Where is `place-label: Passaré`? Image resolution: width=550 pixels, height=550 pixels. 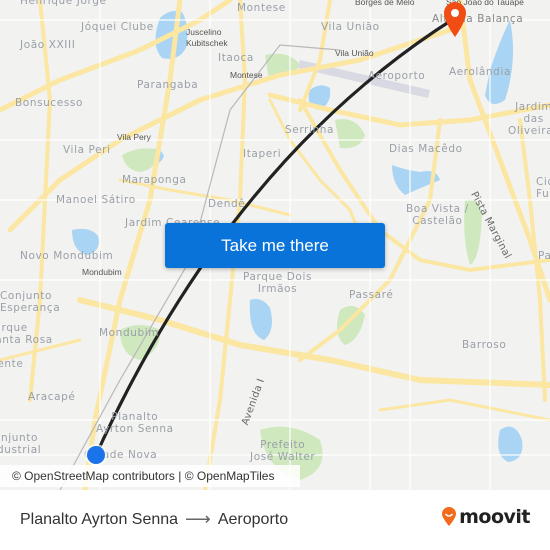 place-label: Passaré is located at coordinates (371, 295).